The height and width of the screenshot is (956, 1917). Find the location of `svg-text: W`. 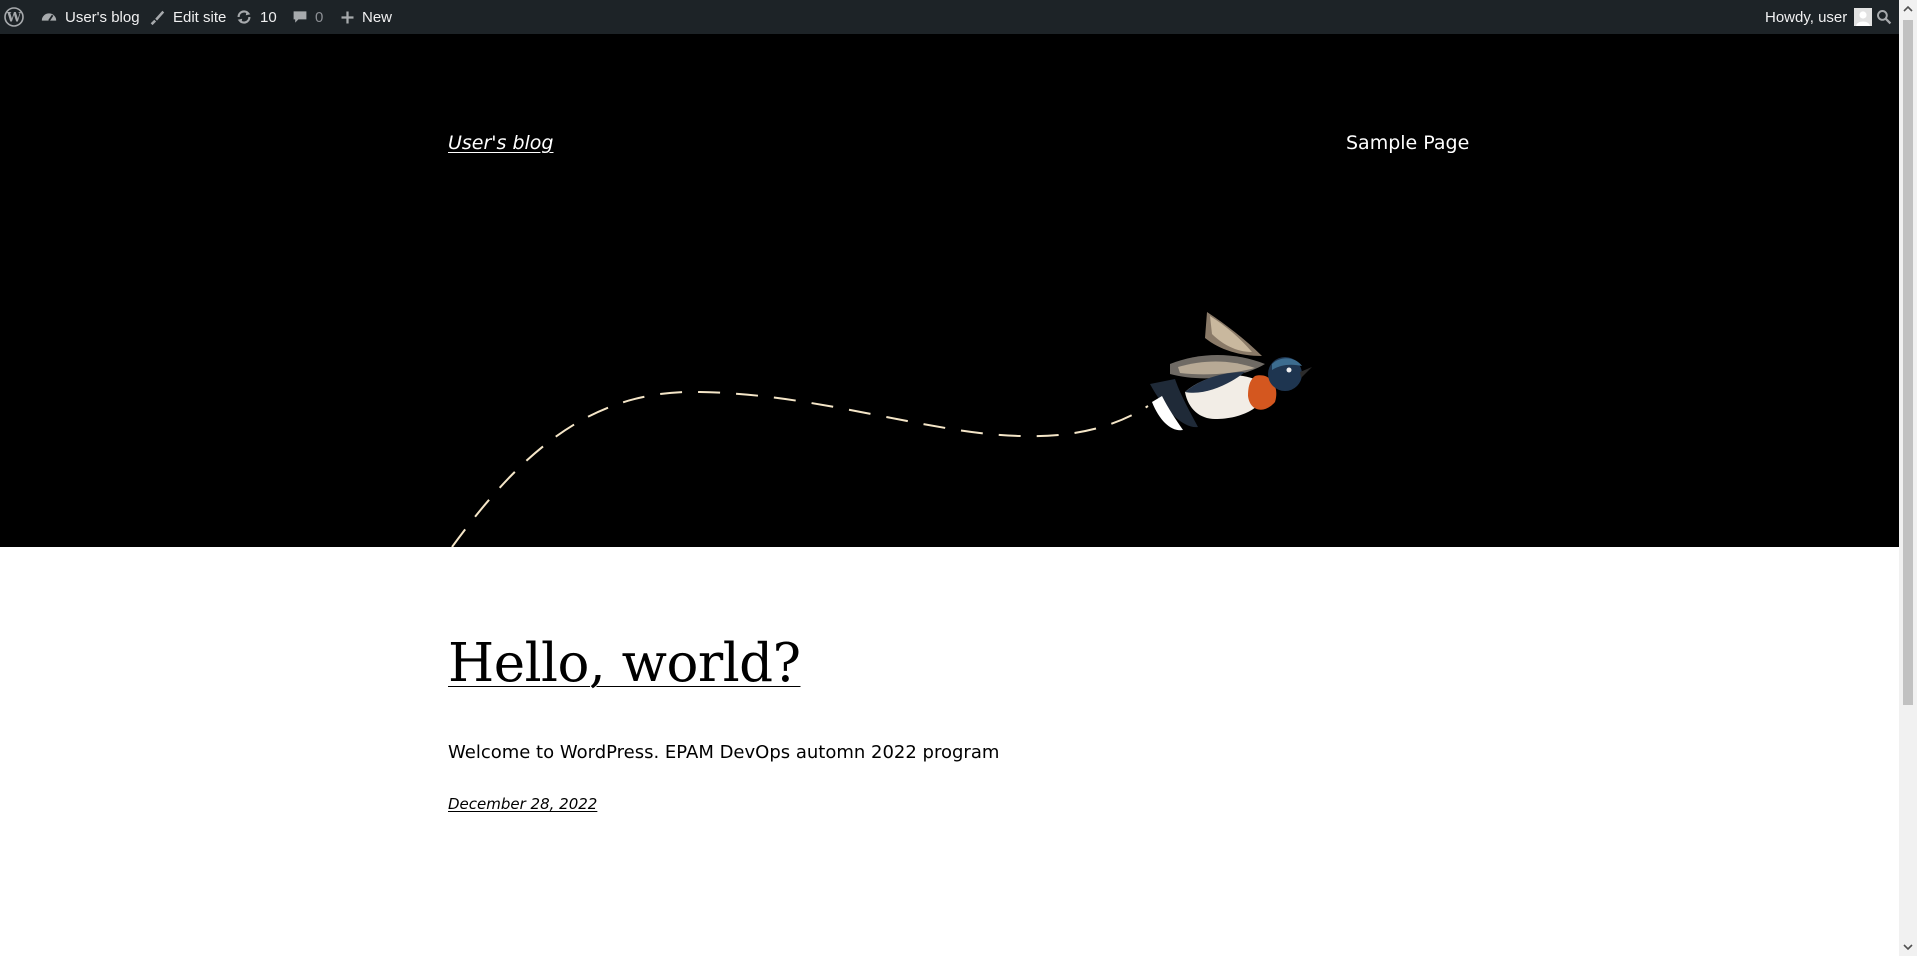

svg-text: W is located at coordinates (14, 18).